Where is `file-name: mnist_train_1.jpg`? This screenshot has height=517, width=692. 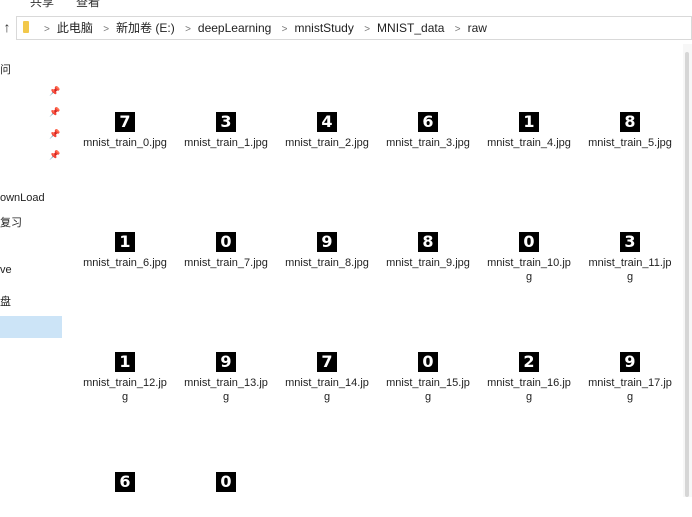 file-name: mnist_train_1.jpg is located at coordinates (226, 143).